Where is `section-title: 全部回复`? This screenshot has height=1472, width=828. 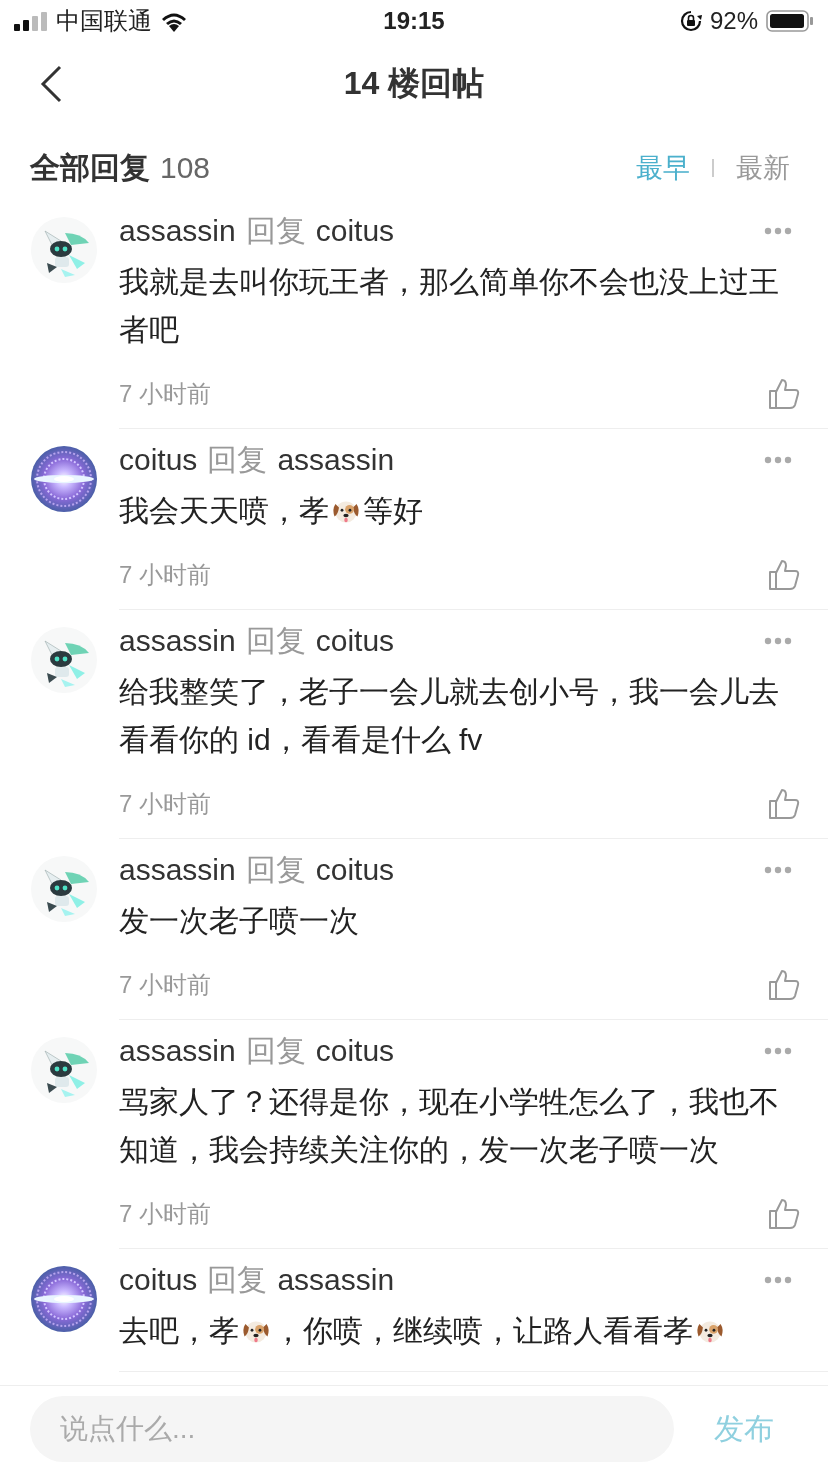 section-title: 全部回复 is located at coordinates (90, 167).